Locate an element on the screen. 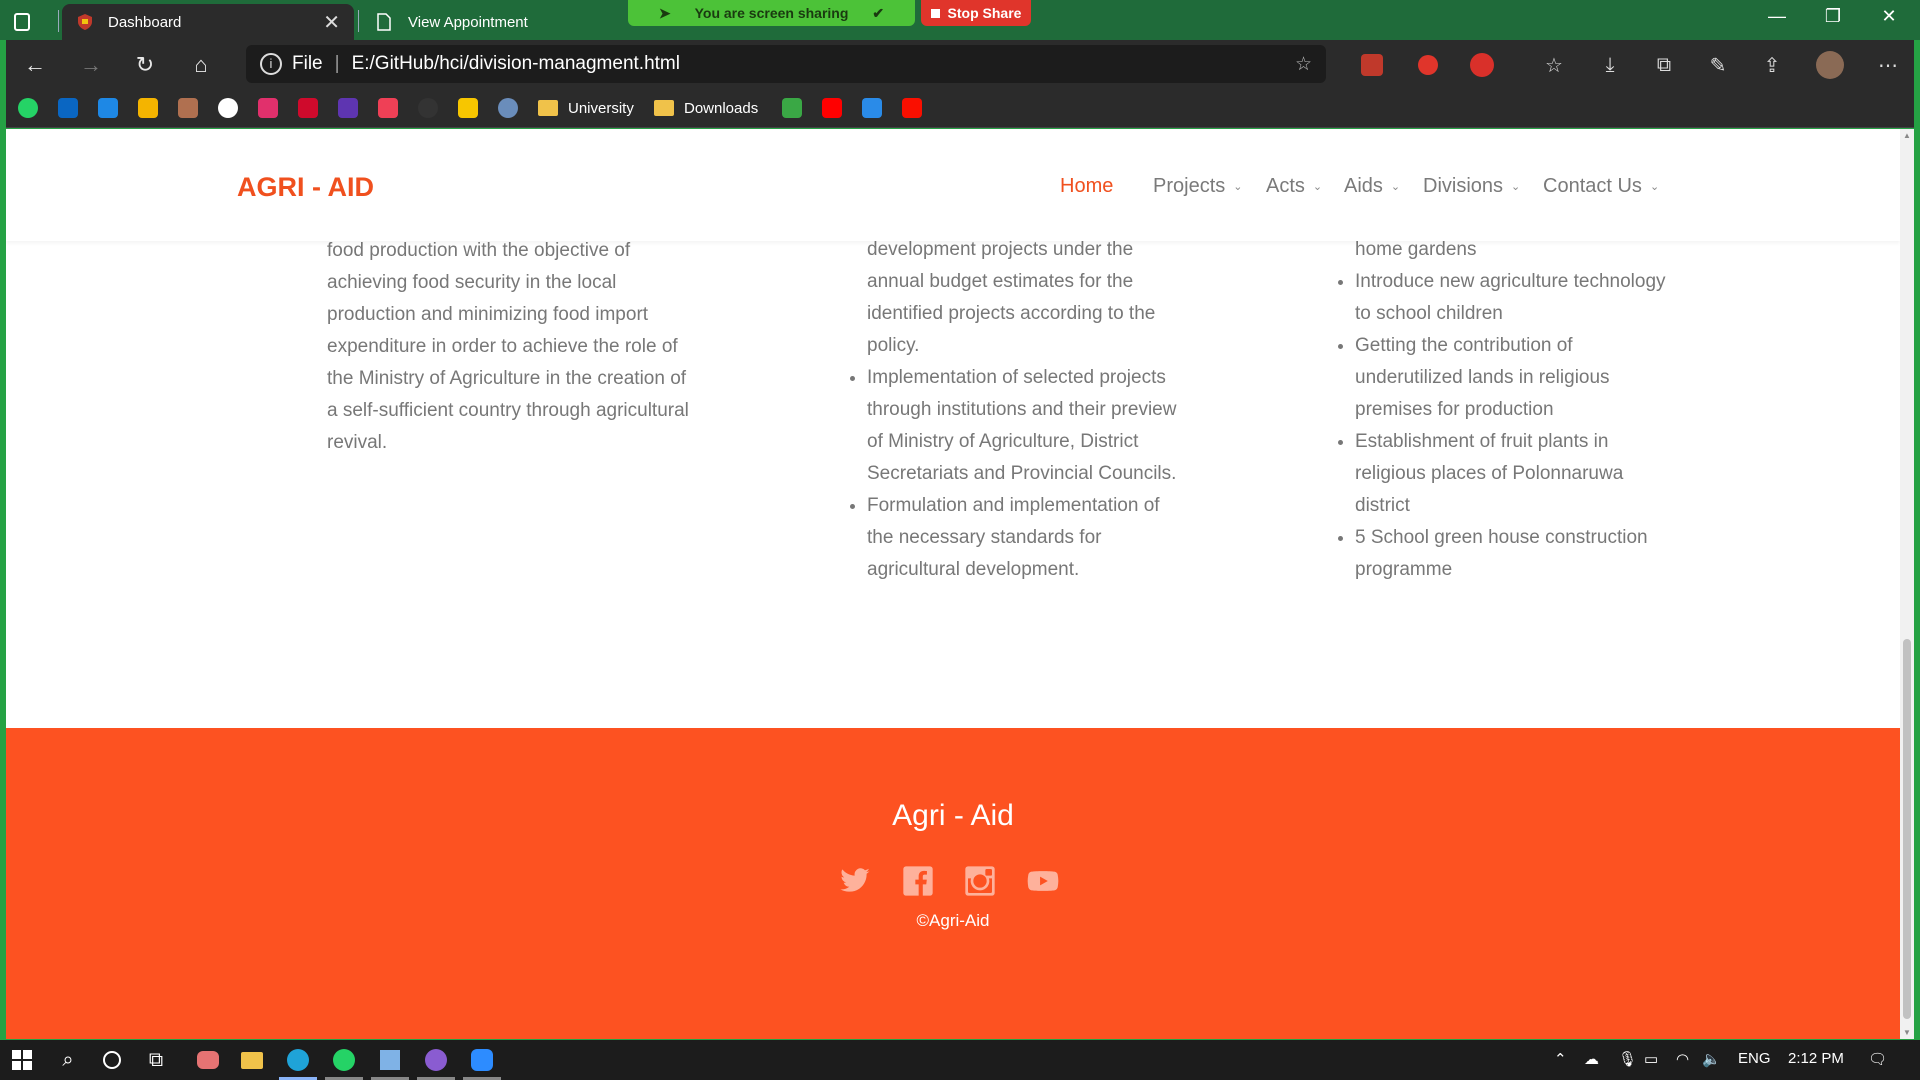 This screenshot has width=1920, height=1080. scroll-thumb is located at coordinates (1907, 829).